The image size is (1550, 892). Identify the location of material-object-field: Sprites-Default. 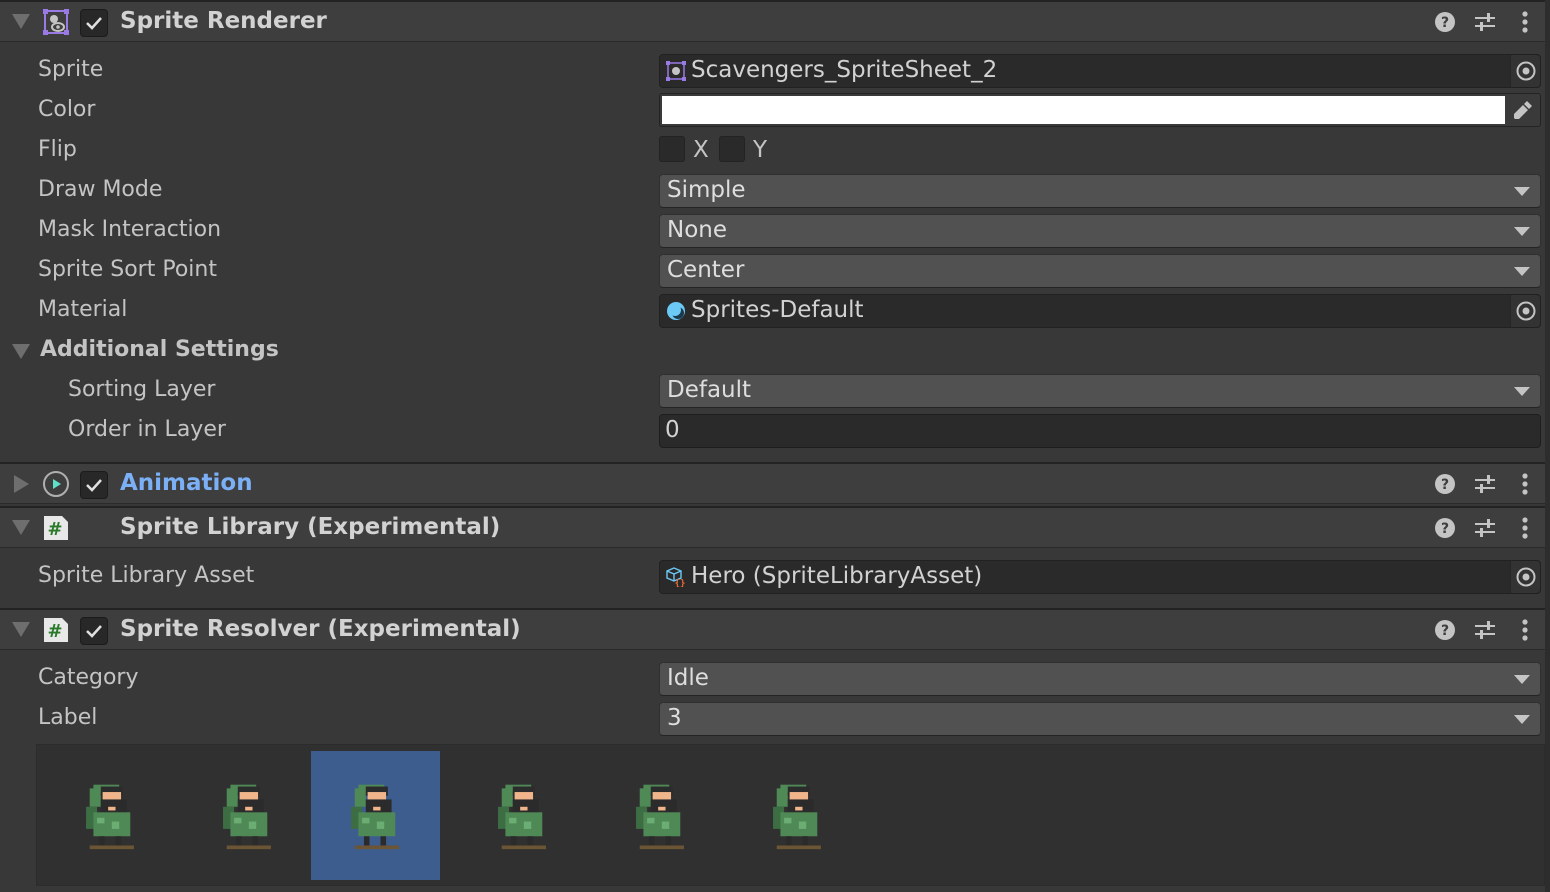
(1100, 311).